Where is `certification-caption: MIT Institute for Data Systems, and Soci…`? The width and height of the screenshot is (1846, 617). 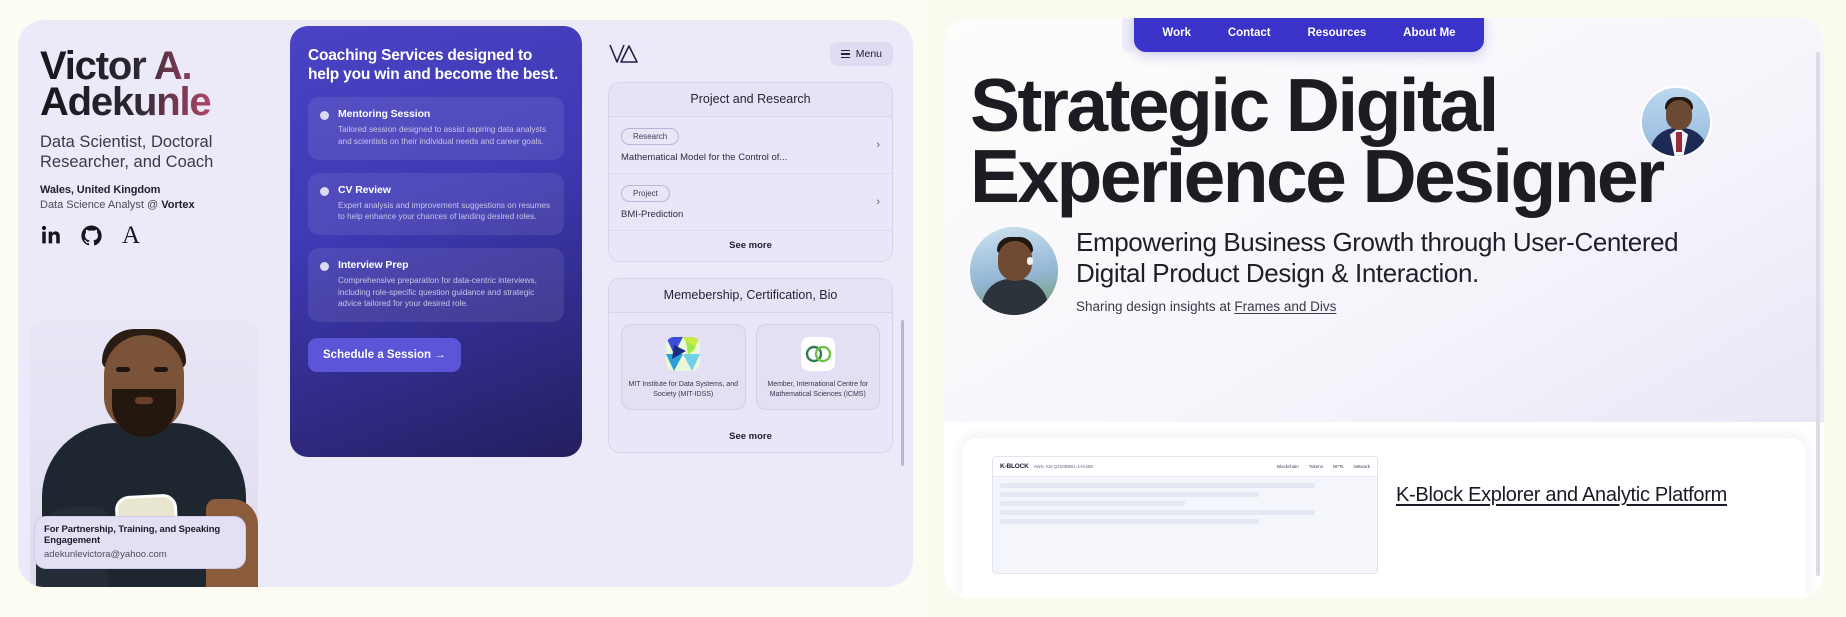
certification-caption: MIT Institute for Data Systems, and Soci… is located at coordinates (683, 389).